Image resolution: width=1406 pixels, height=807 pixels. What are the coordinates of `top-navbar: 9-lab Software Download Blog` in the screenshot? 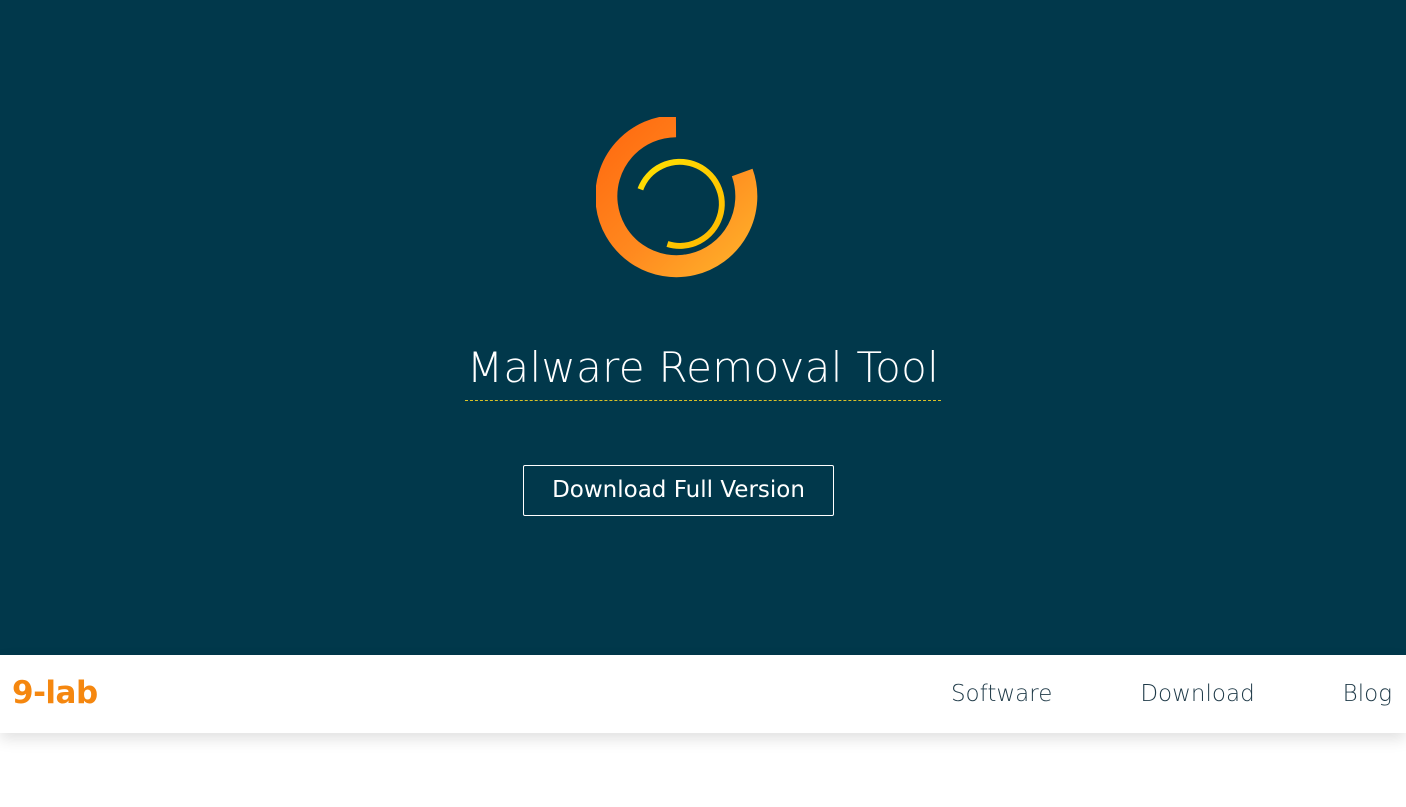 It's located at (703, 694).